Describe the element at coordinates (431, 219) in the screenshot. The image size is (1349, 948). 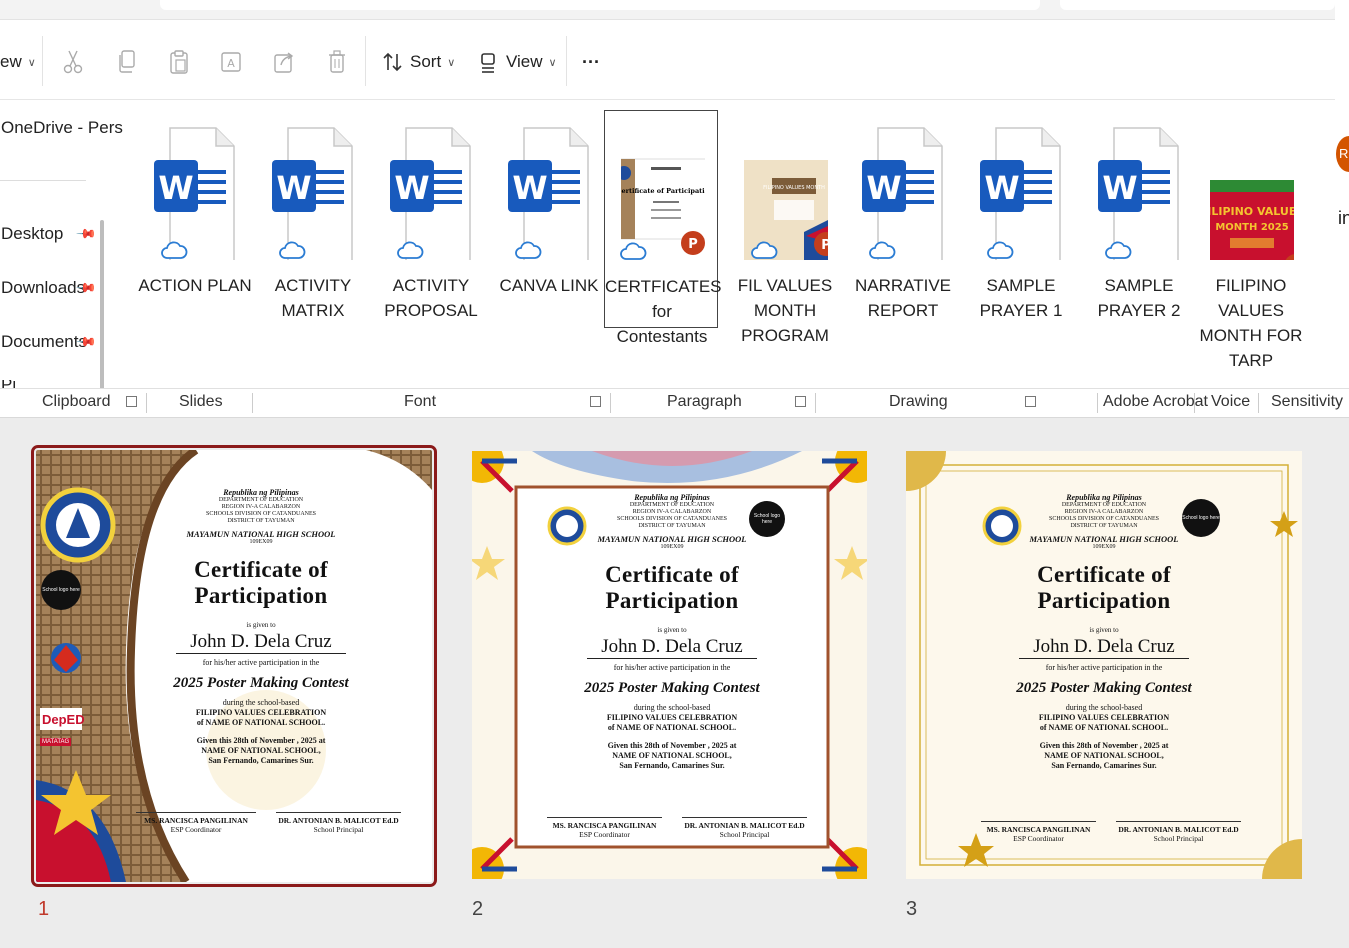
I see `file-item: W ACTIVITY PROPOSAL` at that location.